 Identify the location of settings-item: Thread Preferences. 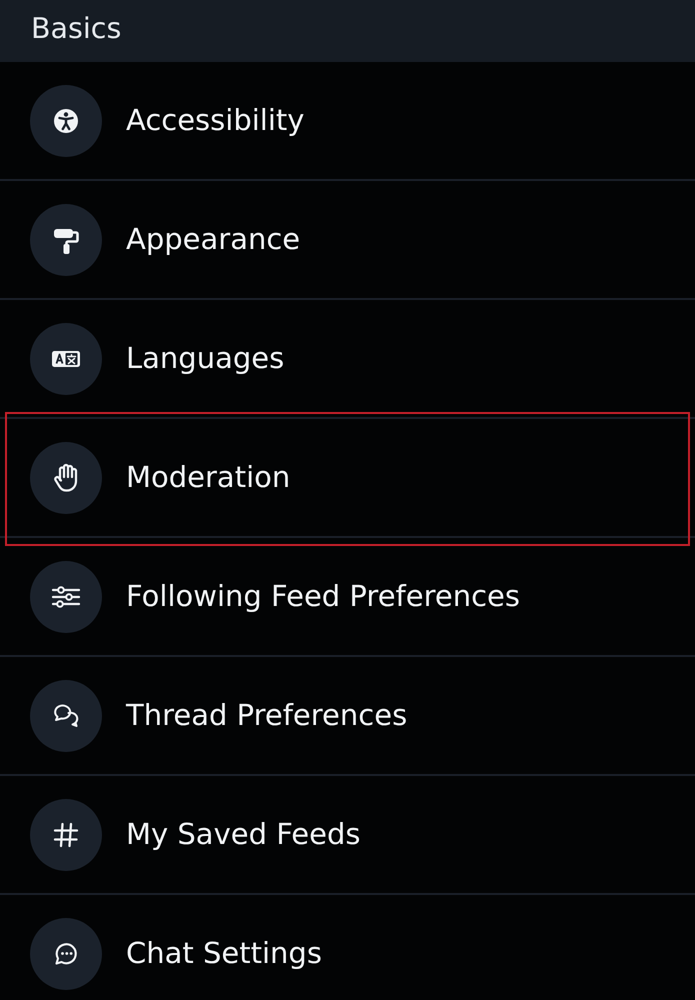
(347, 715).